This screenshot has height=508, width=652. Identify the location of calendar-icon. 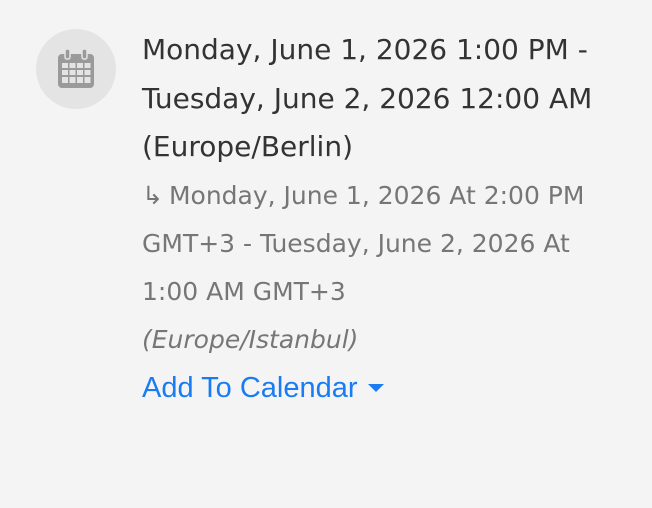
(76, 68).